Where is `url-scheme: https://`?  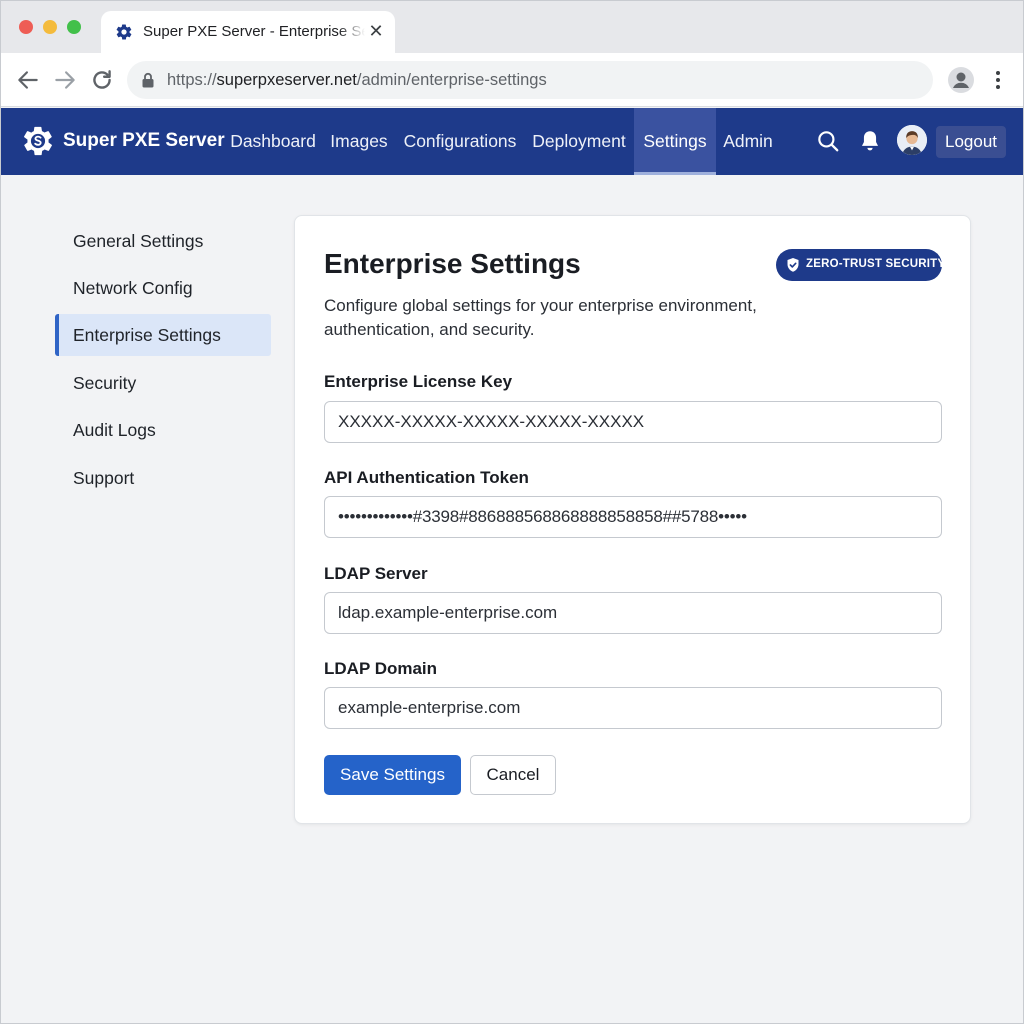
url-scheme: https:// is located at coordinates (192, 80).